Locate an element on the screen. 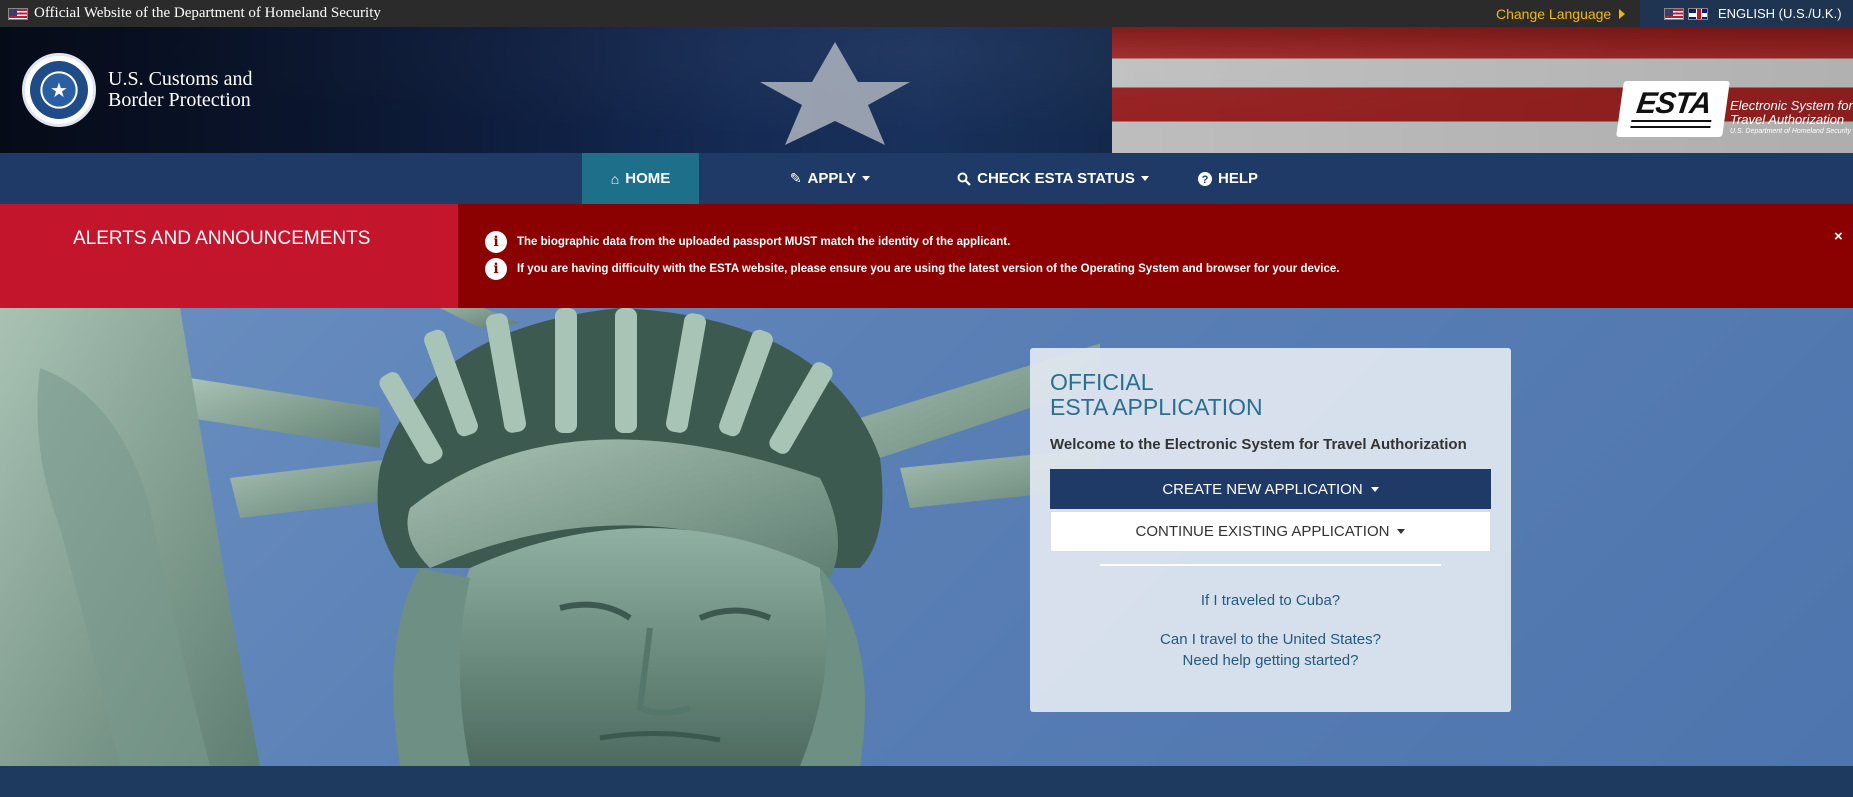 The width and height of the screenshot is (1853, 797). agency-name-line2: Border Protection is located at coordinates (179, 100).